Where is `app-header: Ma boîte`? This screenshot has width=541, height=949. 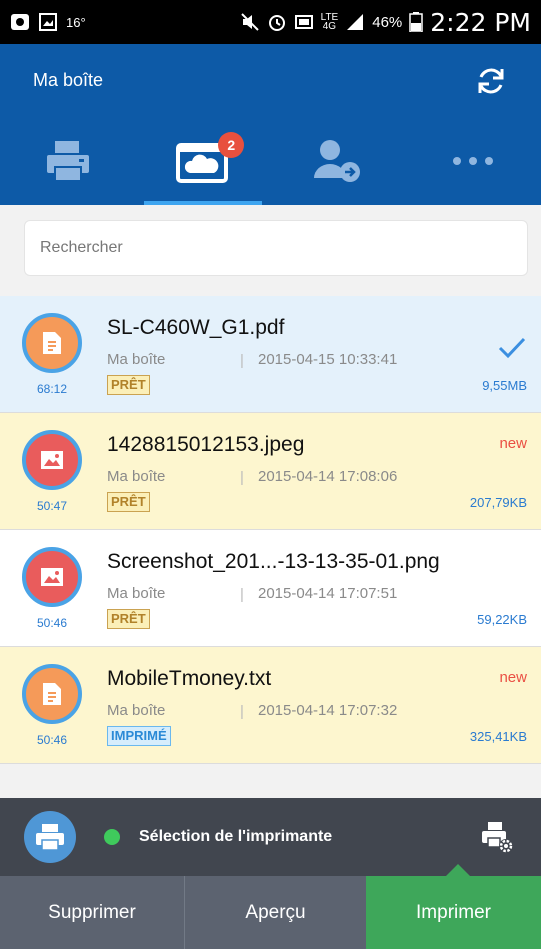 app-header: Ma boîte is located at coordinates (270, 80).